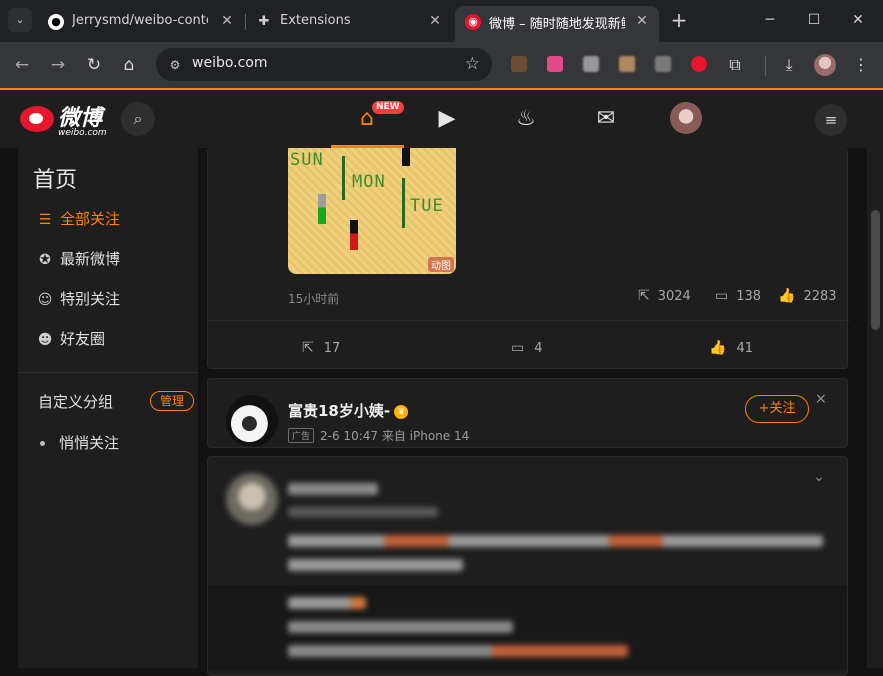 This screenshot has height=676, width=883. I want to click on gif-text: MON, so click(369, 182).